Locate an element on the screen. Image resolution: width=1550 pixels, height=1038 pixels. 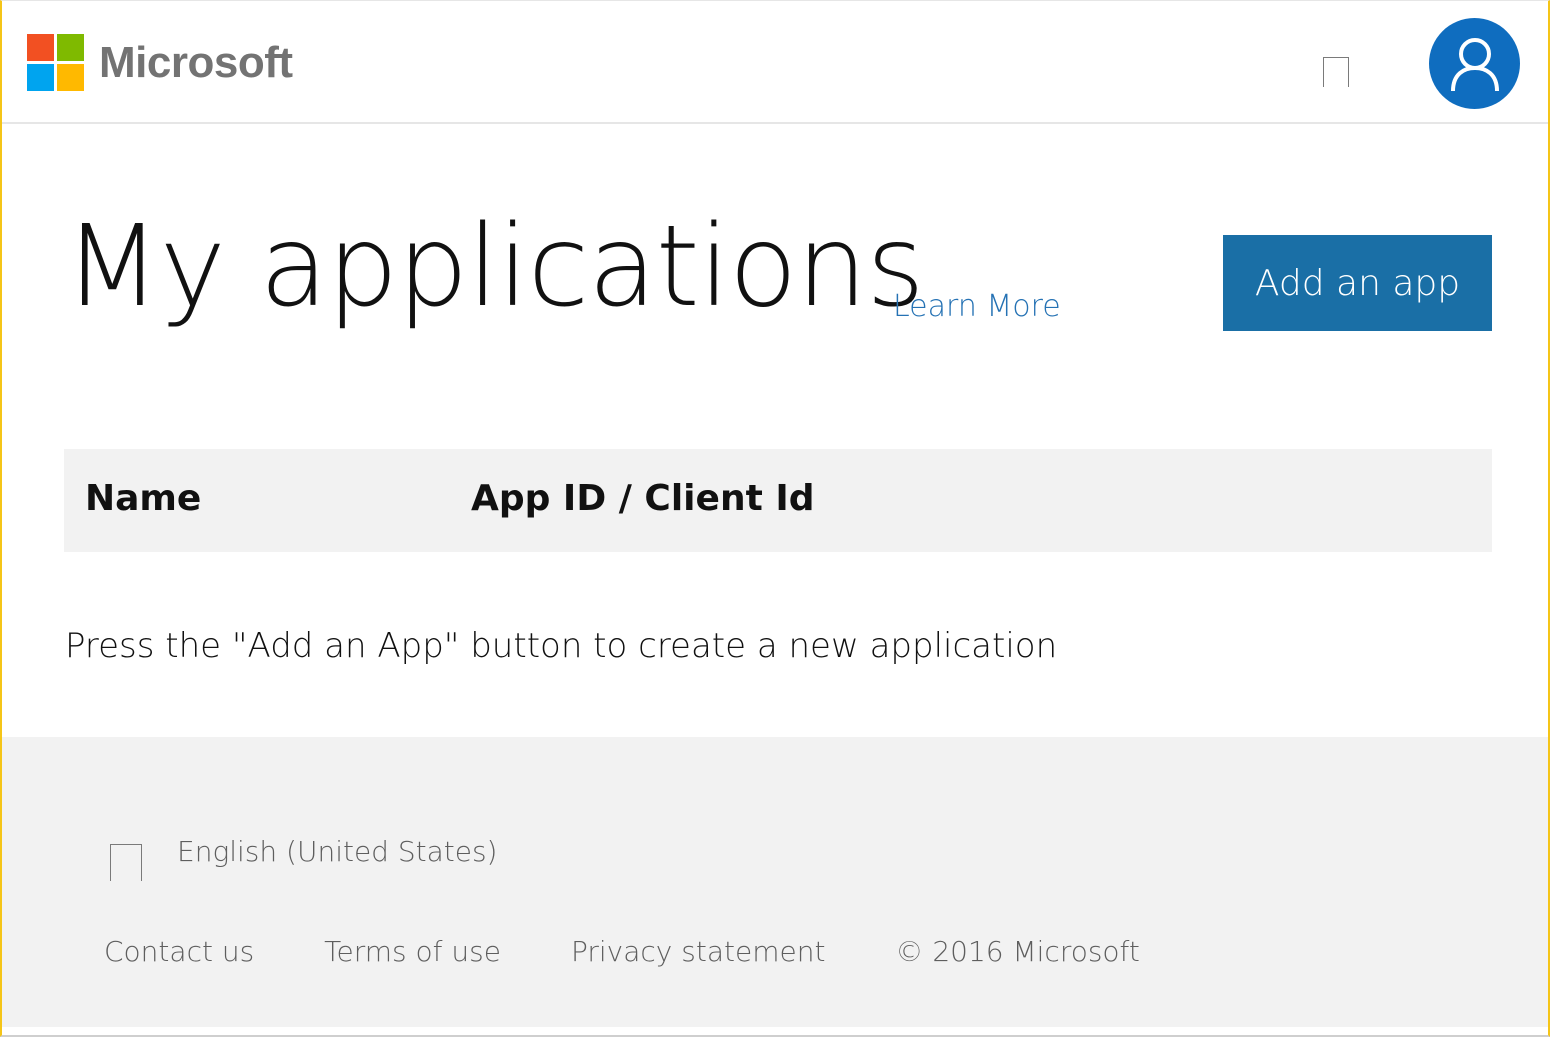
learn-more-link: Learn More is located at coordinates (977, 306).